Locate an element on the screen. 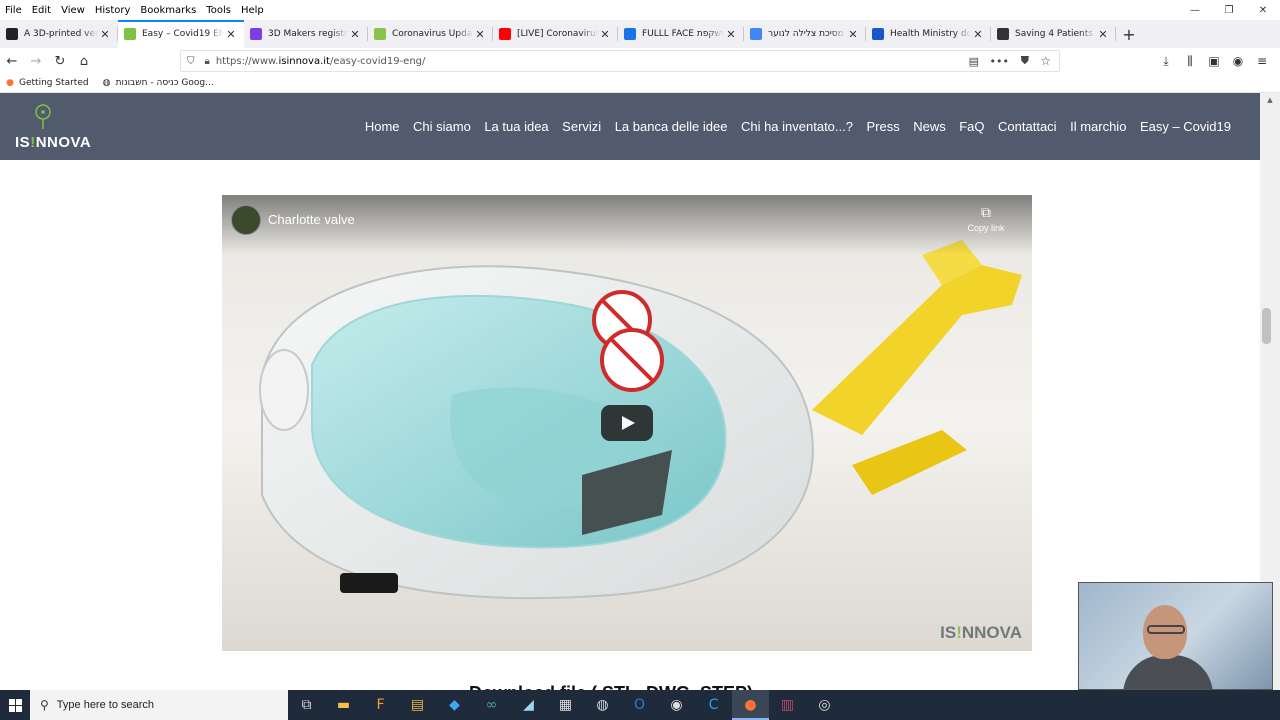 The height and width of the screenshot is (720, 1280). vscode-icon: ◆ is located at coordinates (454, 705).